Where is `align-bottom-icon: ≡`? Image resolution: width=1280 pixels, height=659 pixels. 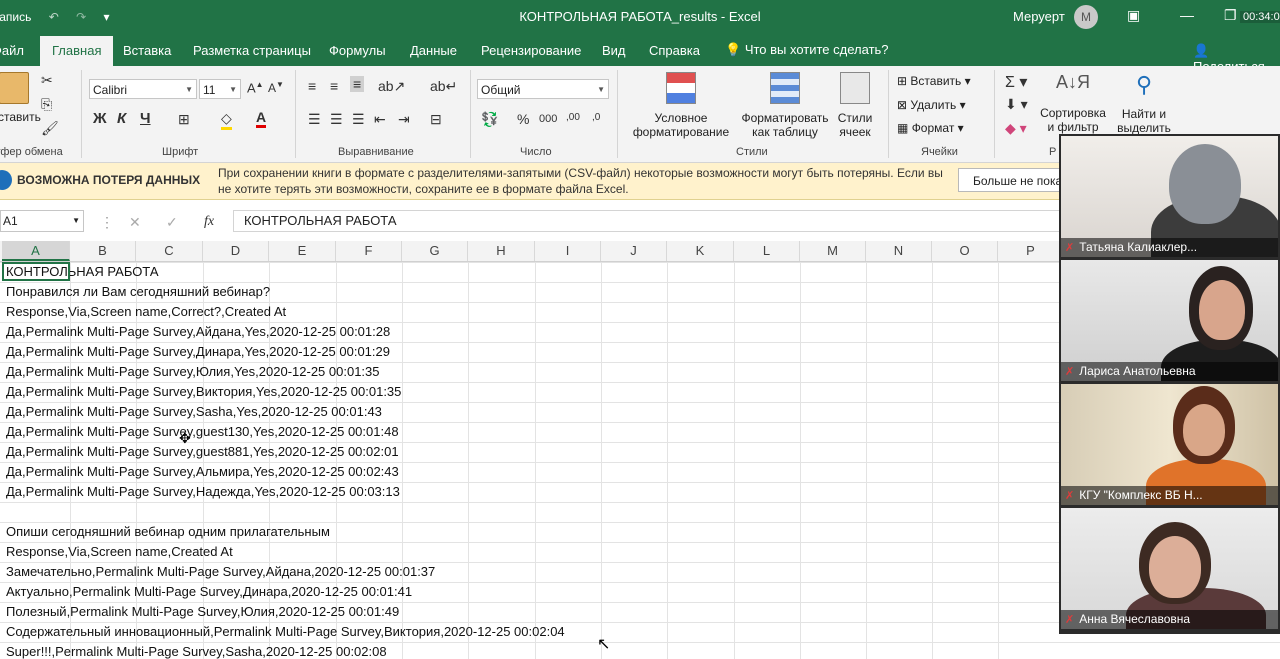 align-bottom-icon: ≡ is located at coordinates (357, 84).